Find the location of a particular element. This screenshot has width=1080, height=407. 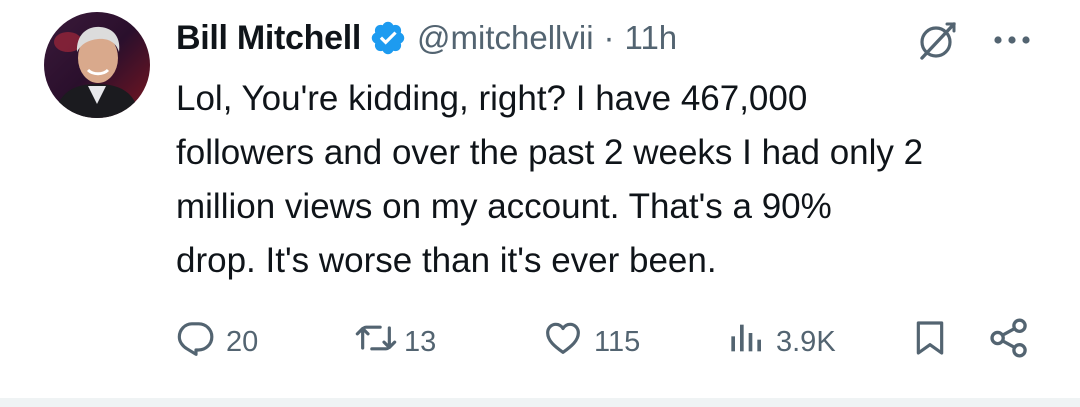

tweet-header: Bill Mitchell @mitchellvii · 11h is located at coordinates (426, 38).